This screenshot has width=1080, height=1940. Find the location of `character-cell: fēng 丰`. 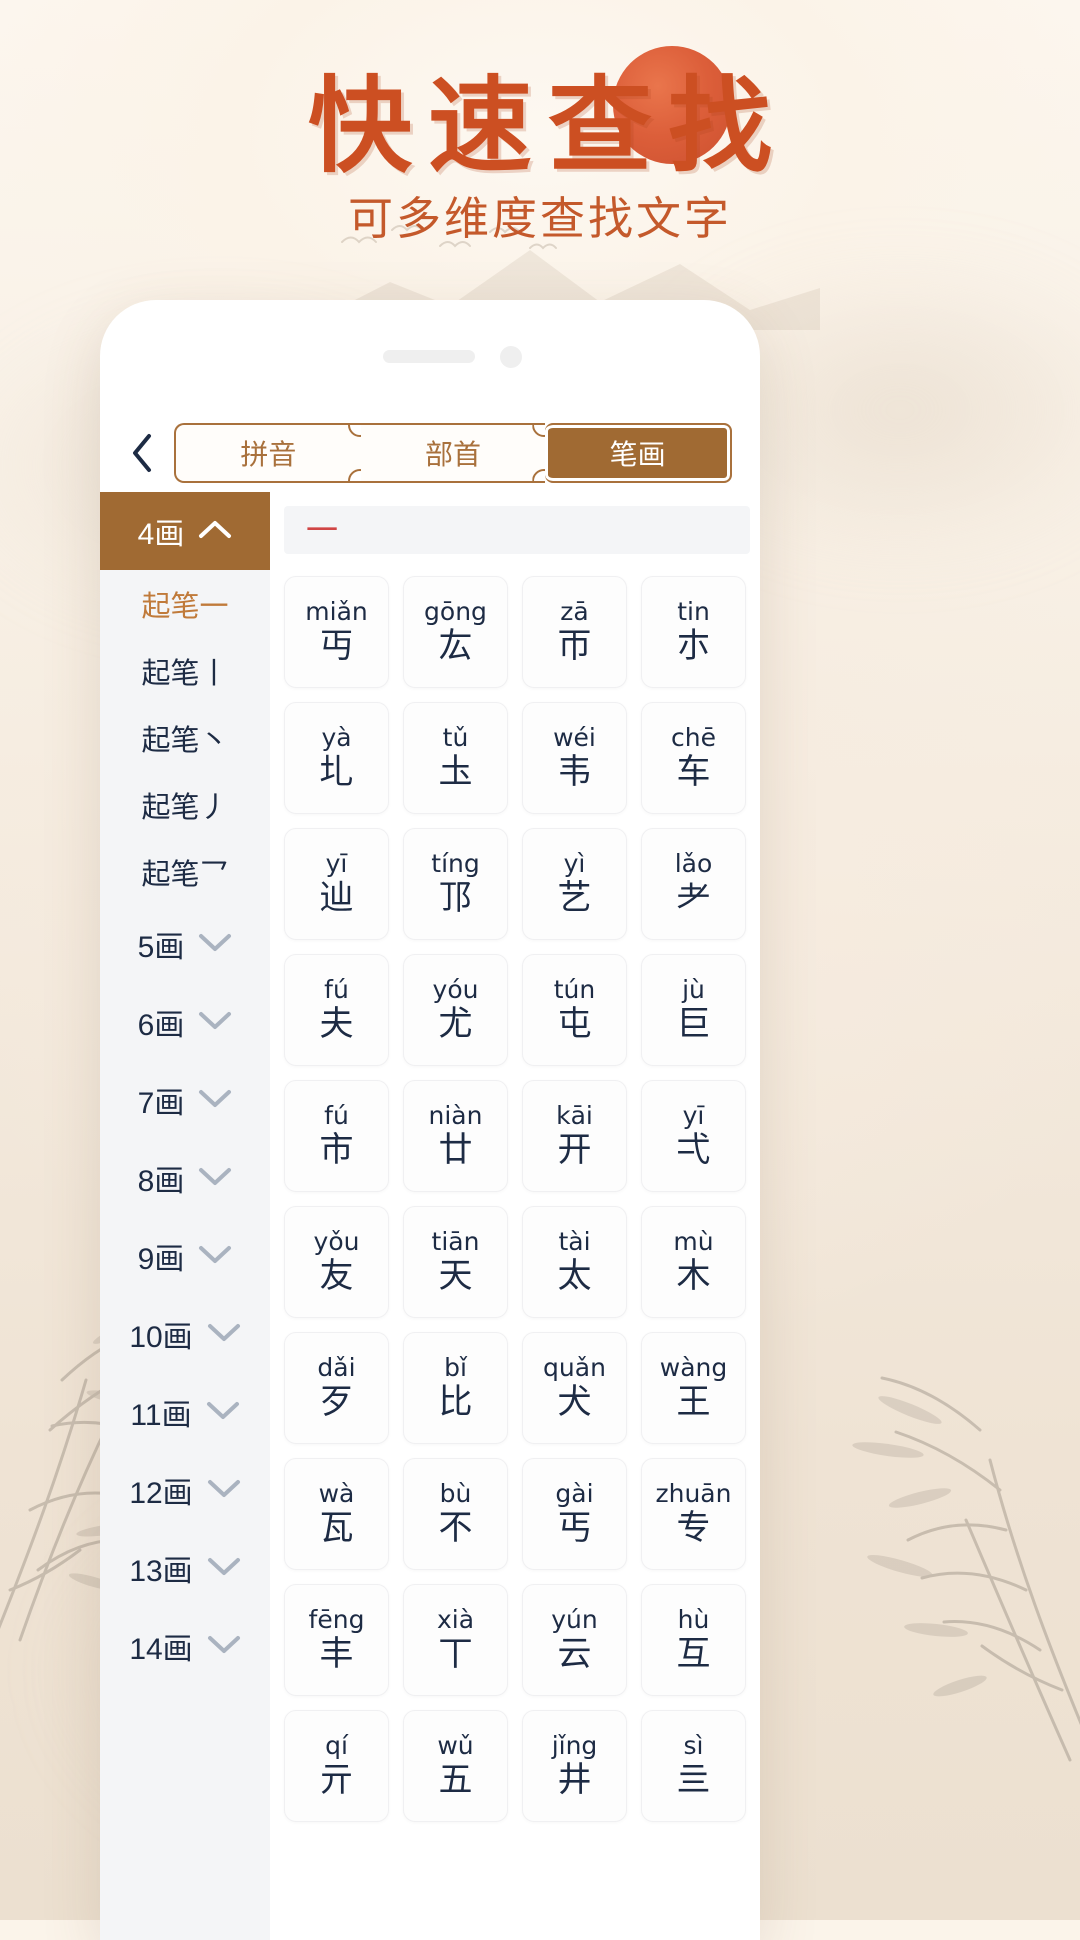

character-cell: fēng 丰 is located at coordinates (336, 1640).